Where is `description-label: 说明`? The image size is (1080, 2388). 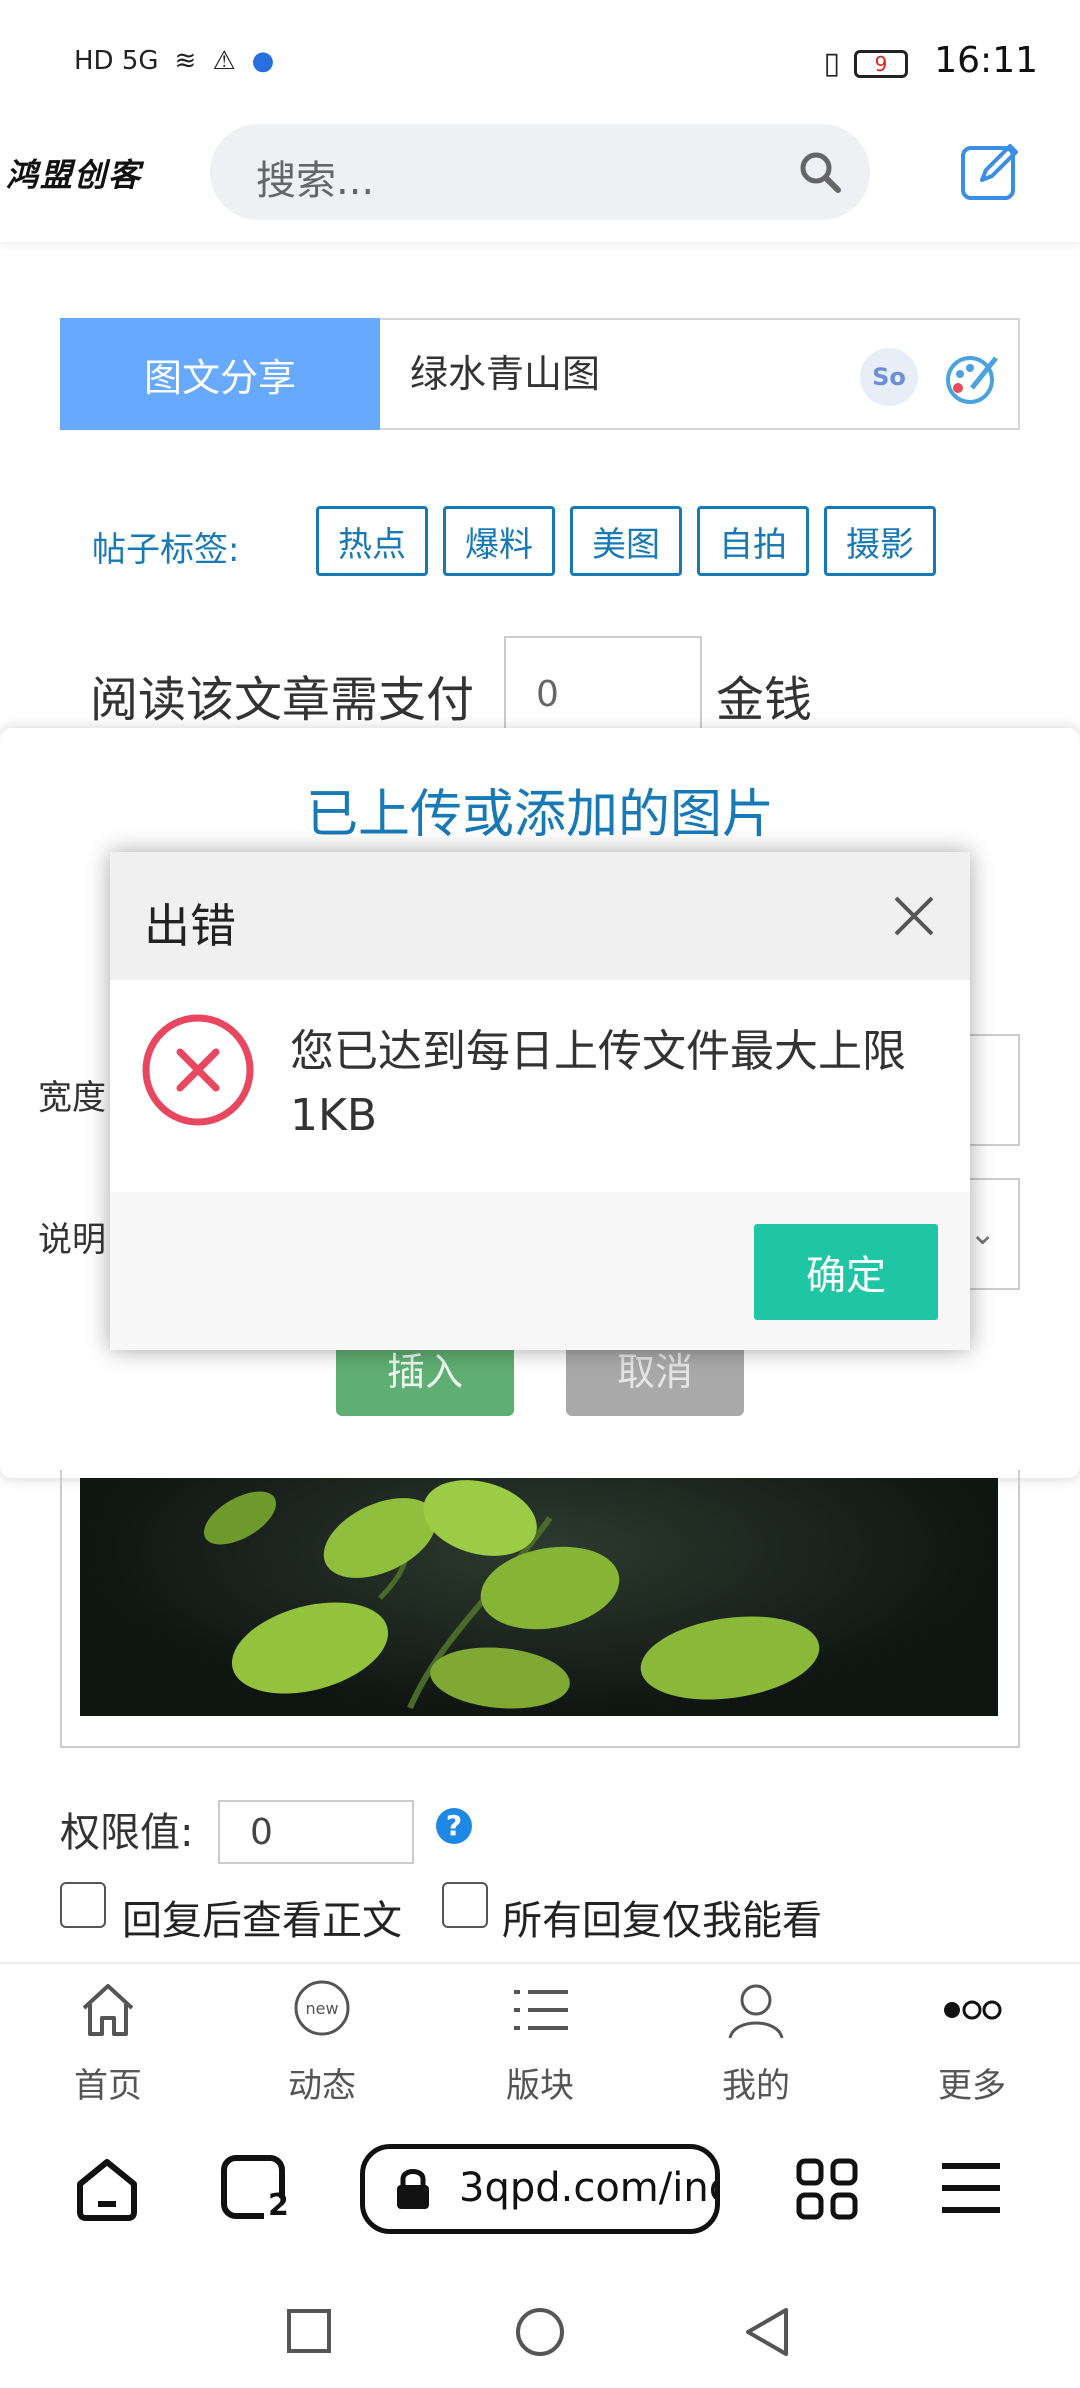
description-label: 说明 is located at coordinates (72, 1240).